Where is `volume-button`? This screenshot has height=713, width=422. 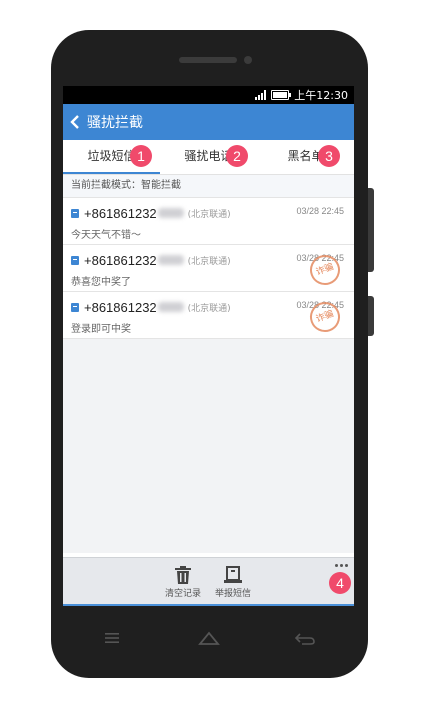
volume-button is located at coordinates (371, 230).